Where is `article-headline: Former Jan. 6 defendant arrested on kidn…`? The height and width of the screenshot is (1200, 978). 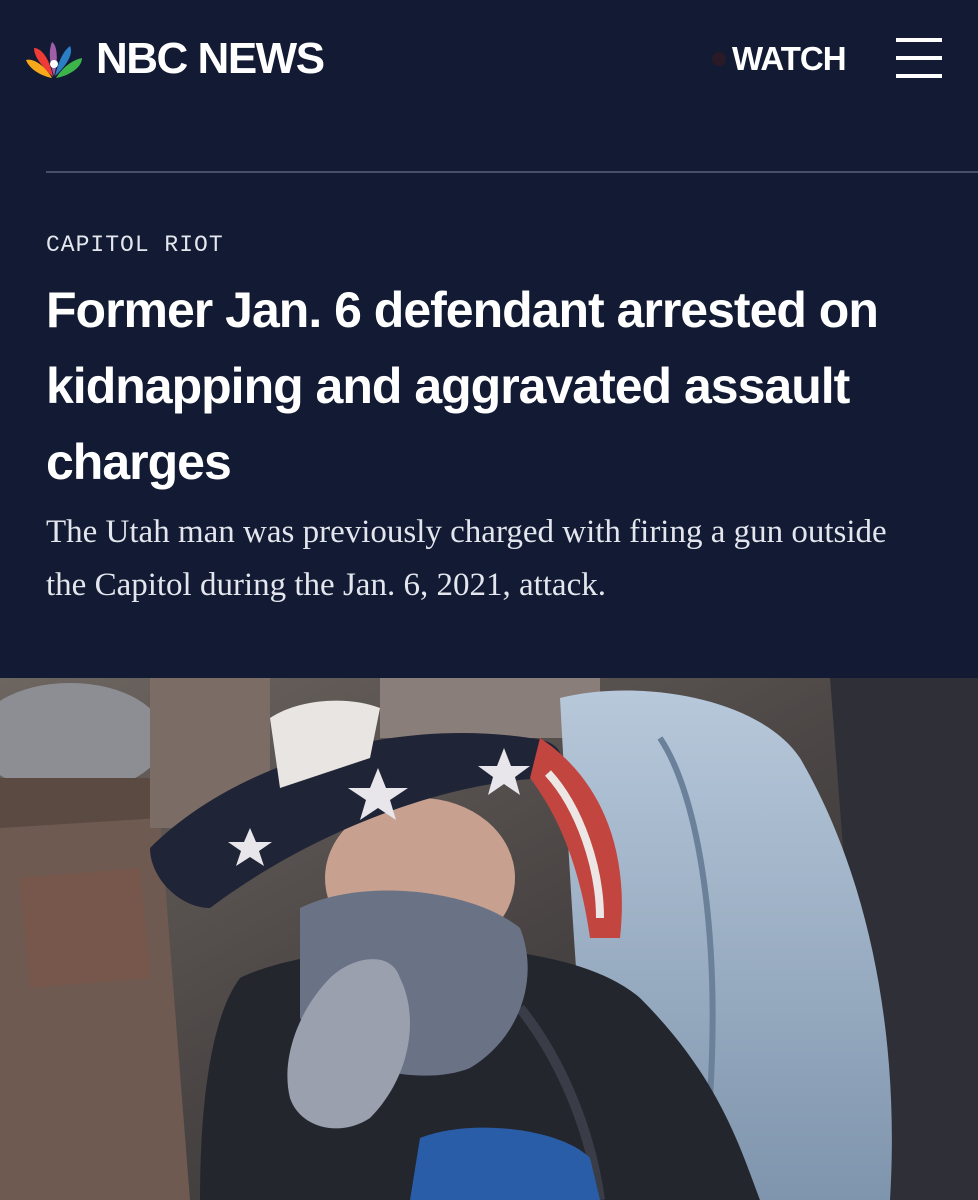 article-headline: Former Jan. 6 defendant arrested on kidn… is located at coordinates (462, 386).